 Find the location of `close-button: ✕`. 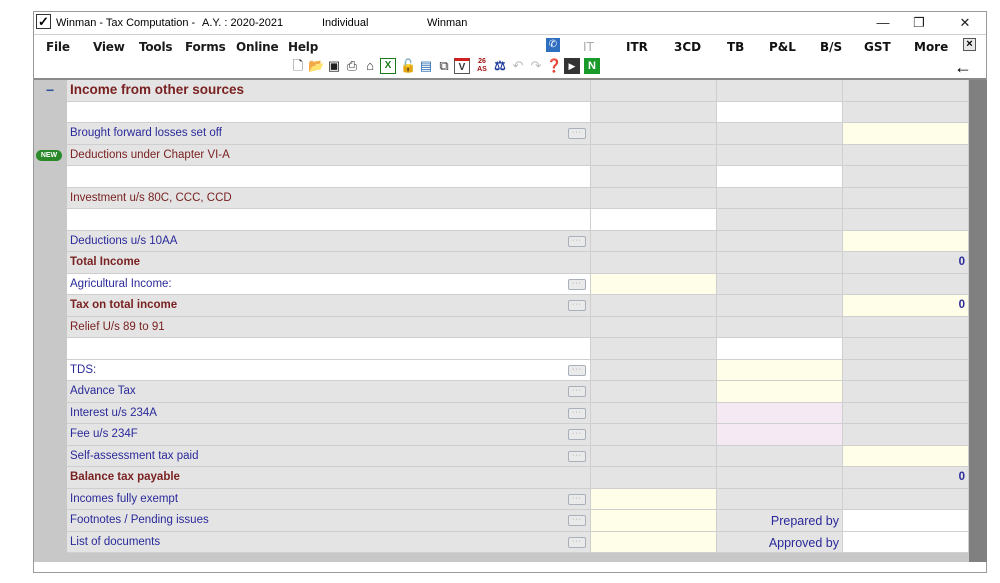

close-button: ✕ is located at coordinates (965, 23).